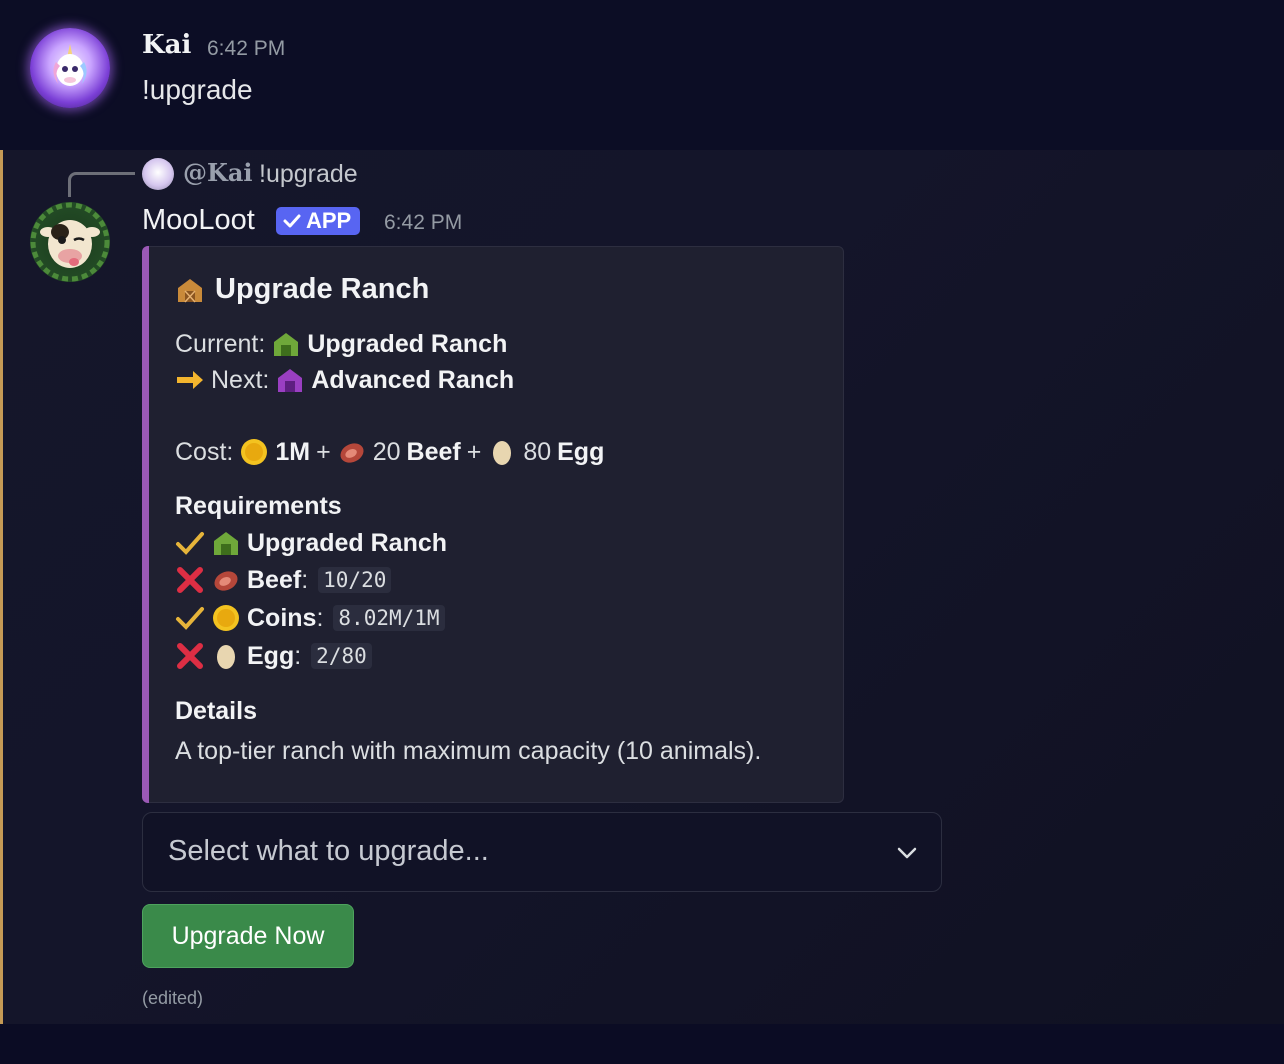  I want to click on requirement-name: Upgraded Ranch, so click(347, 542).